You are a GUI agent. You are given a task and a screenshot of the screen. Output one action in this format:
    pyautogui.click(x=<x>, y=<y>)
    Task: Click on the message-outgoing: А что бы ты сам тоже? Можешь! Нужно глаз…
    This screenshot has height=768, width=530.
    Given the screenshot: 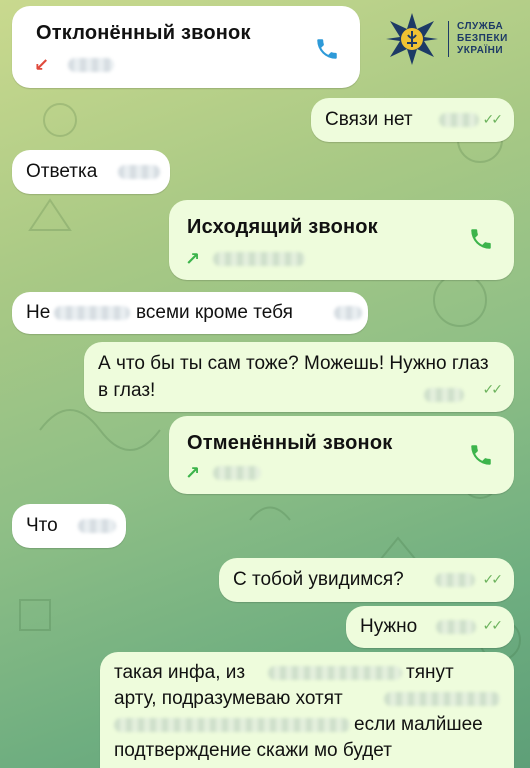 What is the action you would take?
    pyautogui.click(x=299, y=377)
    